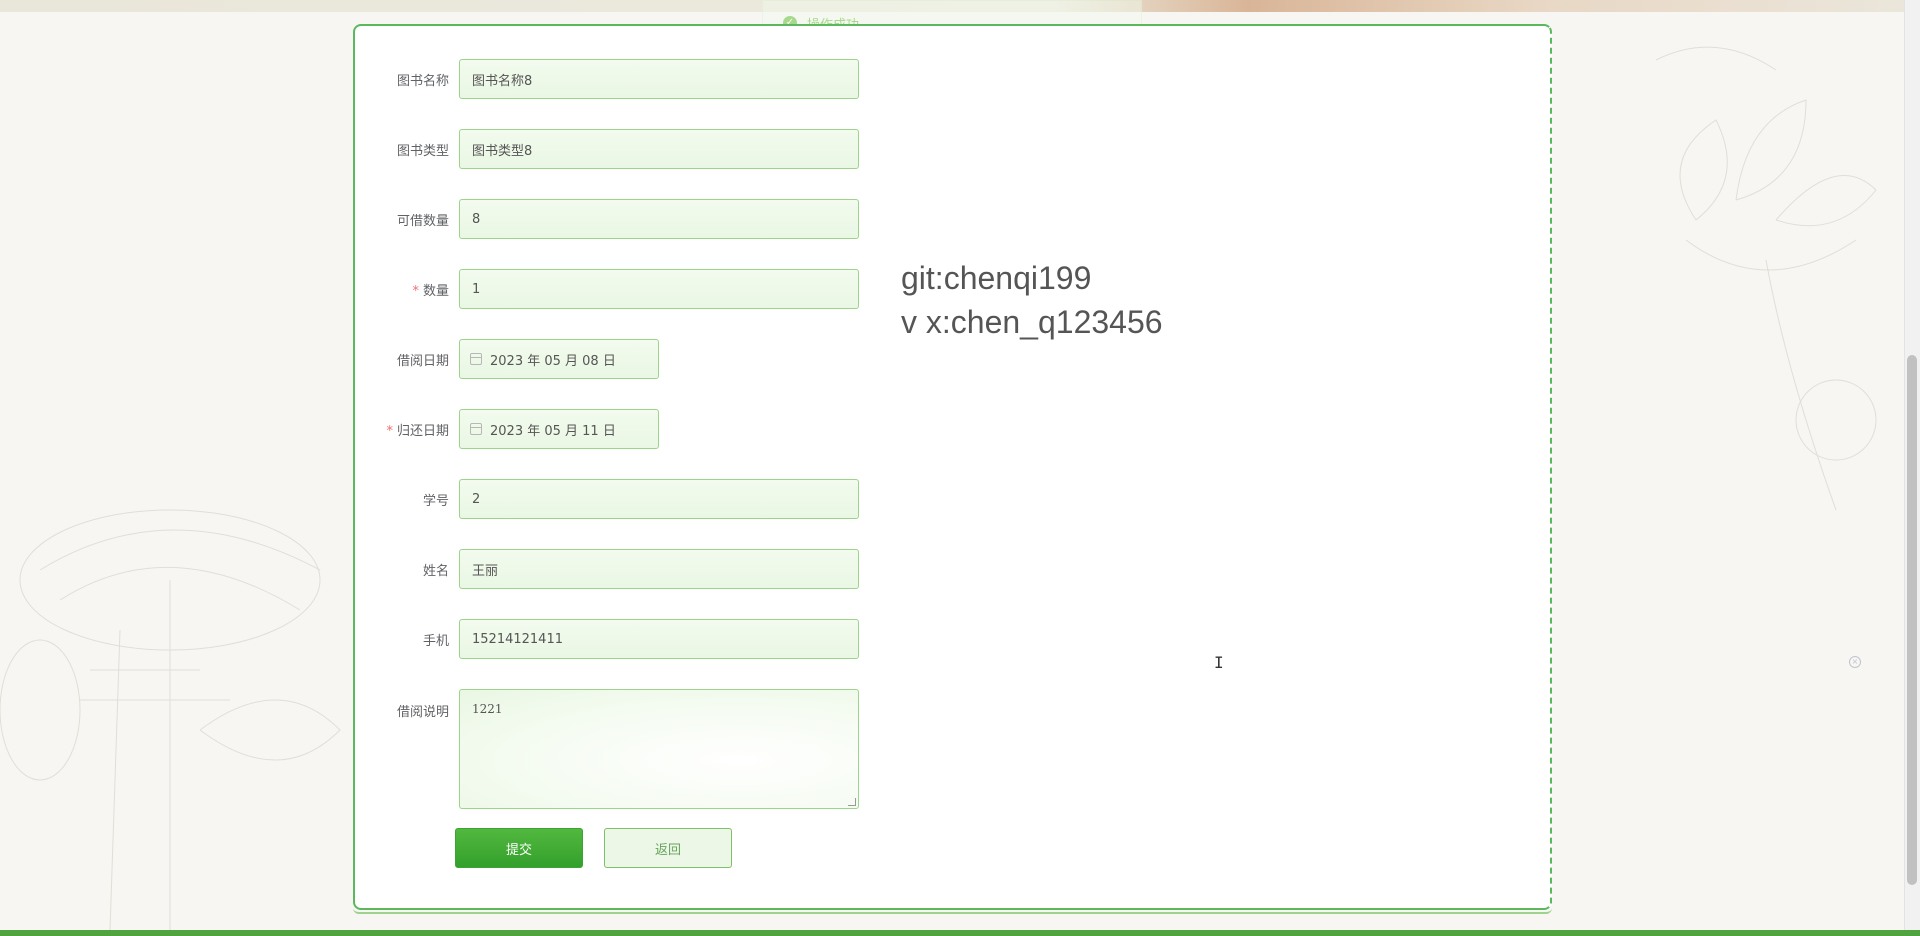 This screenshot has width=1920, height=936. I want to click on submit-button: 提交, so click(519, 848).